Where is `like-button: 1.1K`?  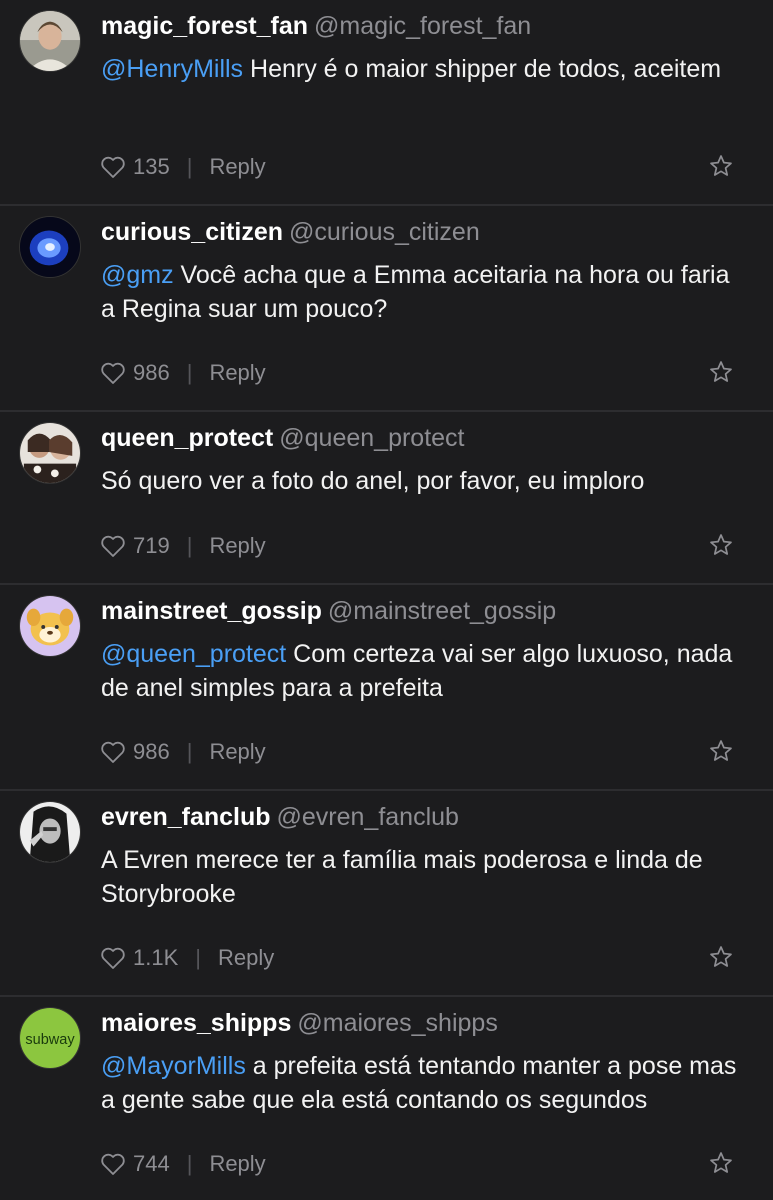
like-button: 1.1K is located at coordinates (139, 958).